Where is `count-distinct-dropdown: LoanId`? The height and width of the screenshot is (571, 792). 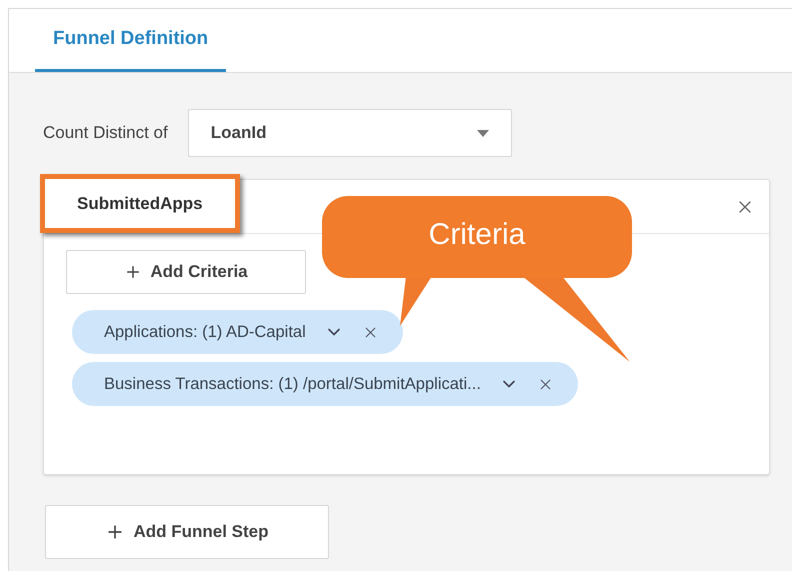
count-distinct-dropdown: LoanId is located at coordinates (350, 133).